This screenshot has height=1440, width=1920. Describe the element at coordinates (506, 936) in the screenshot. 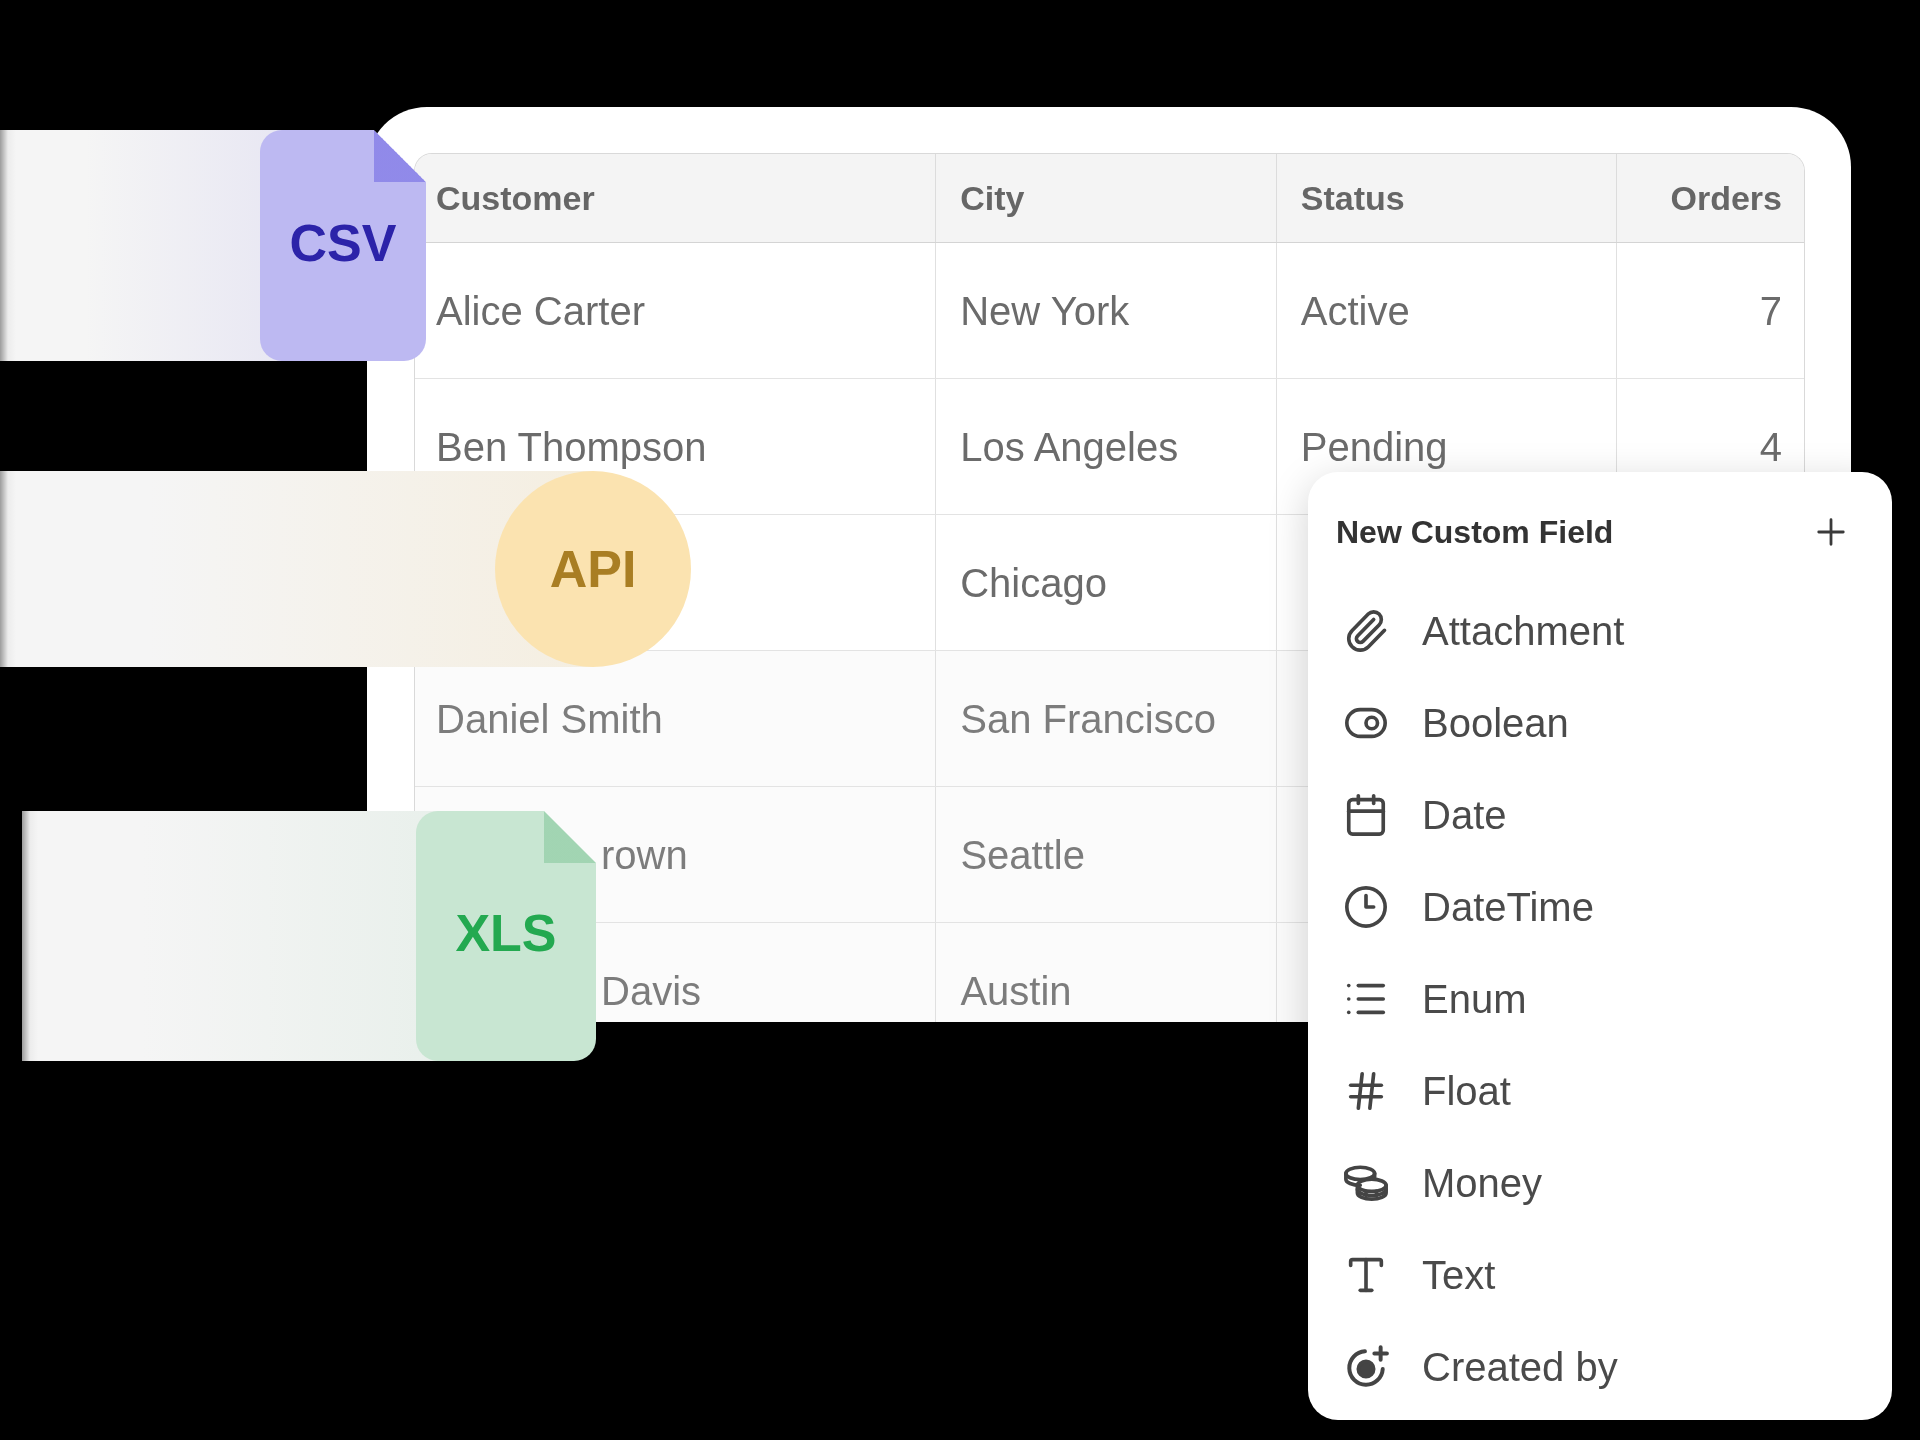

I see `file-tile: XLS` at that location.